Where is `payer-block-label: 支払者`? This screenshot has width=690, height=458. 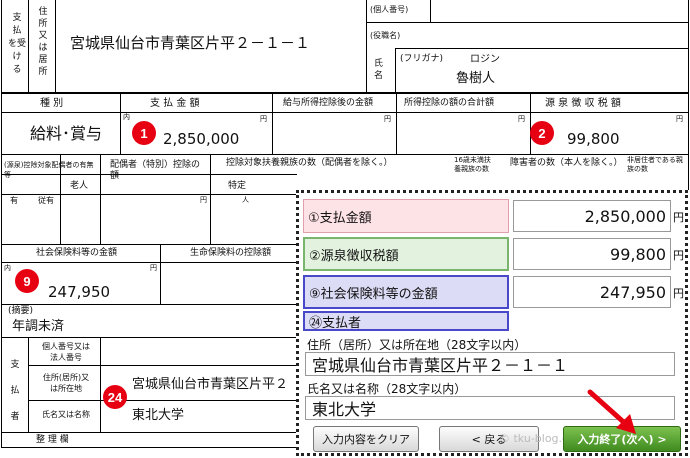 payer-block-label: 支払者 is located at coordinates (15, 391).